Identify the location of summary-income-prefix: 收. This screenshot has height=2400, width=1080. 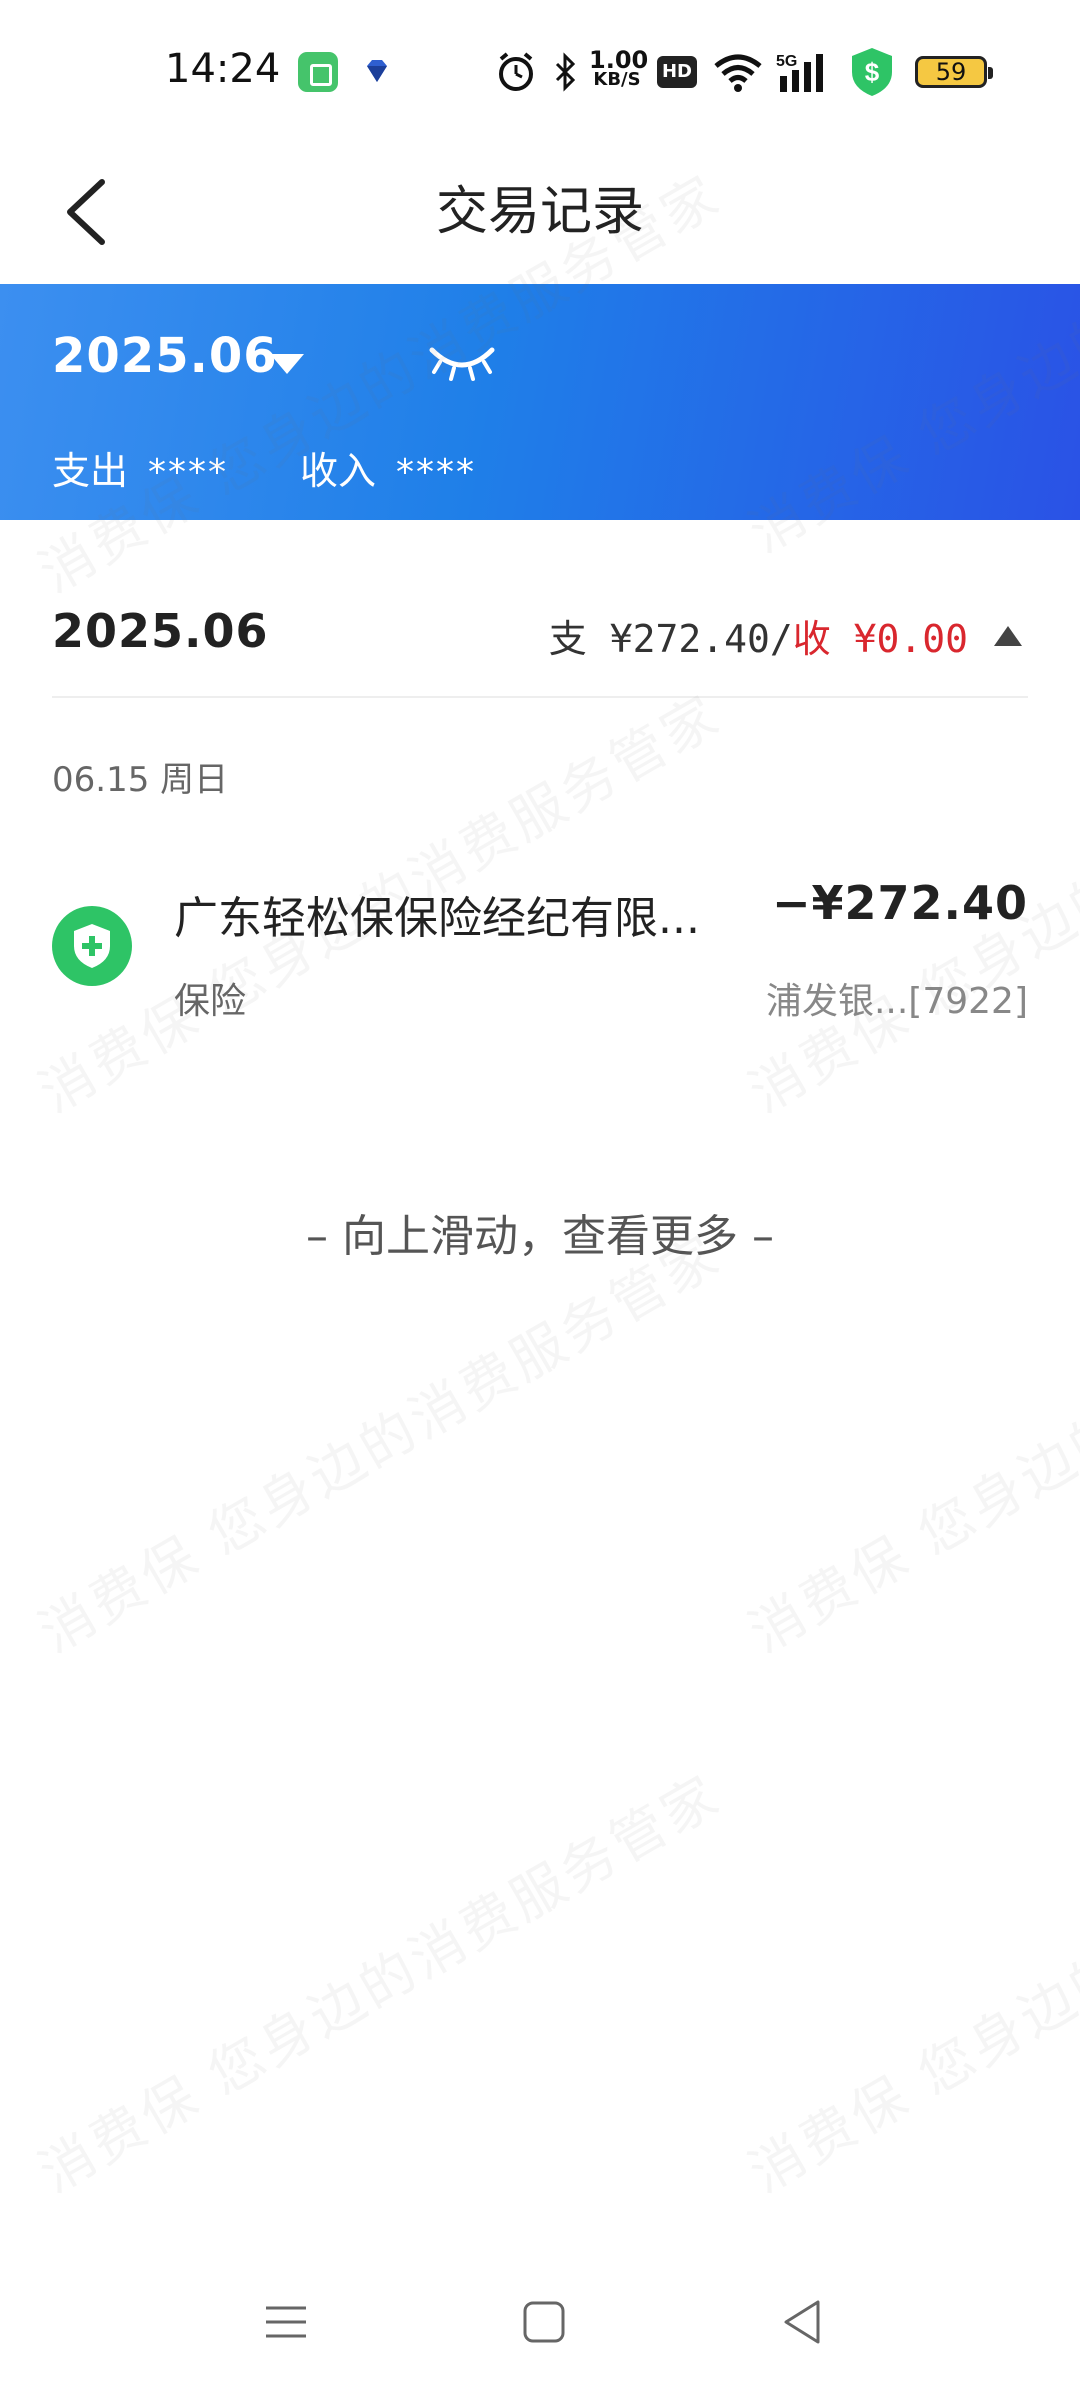
(823, 639).